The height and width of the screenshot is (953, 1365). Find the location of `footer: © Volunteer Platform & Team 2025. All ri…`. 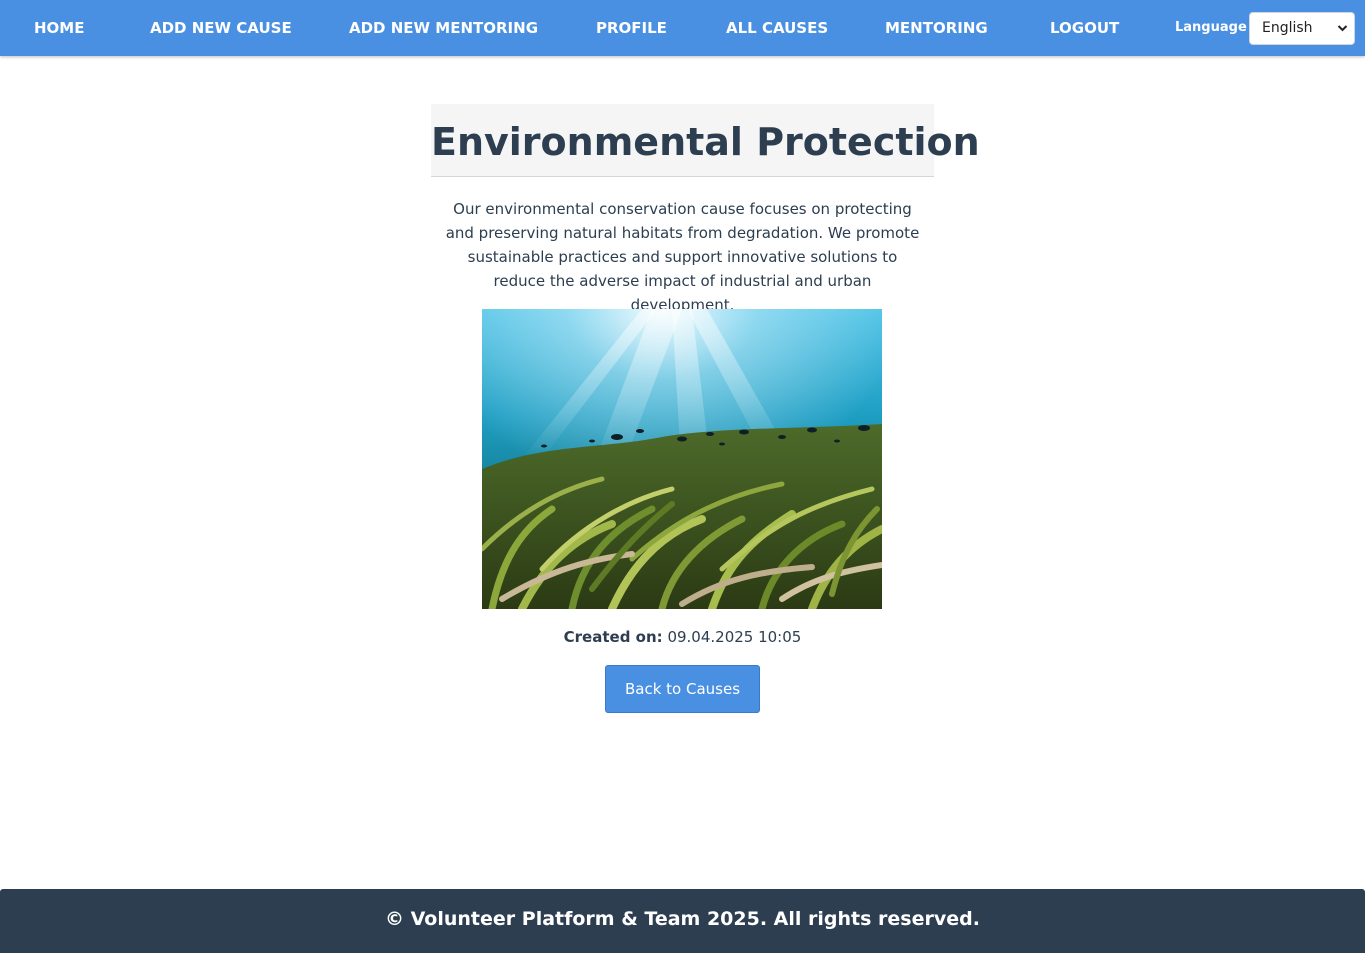

footer: © Volunteer Platform & Team 2025. All ri… is located at coordinates (682, 921).